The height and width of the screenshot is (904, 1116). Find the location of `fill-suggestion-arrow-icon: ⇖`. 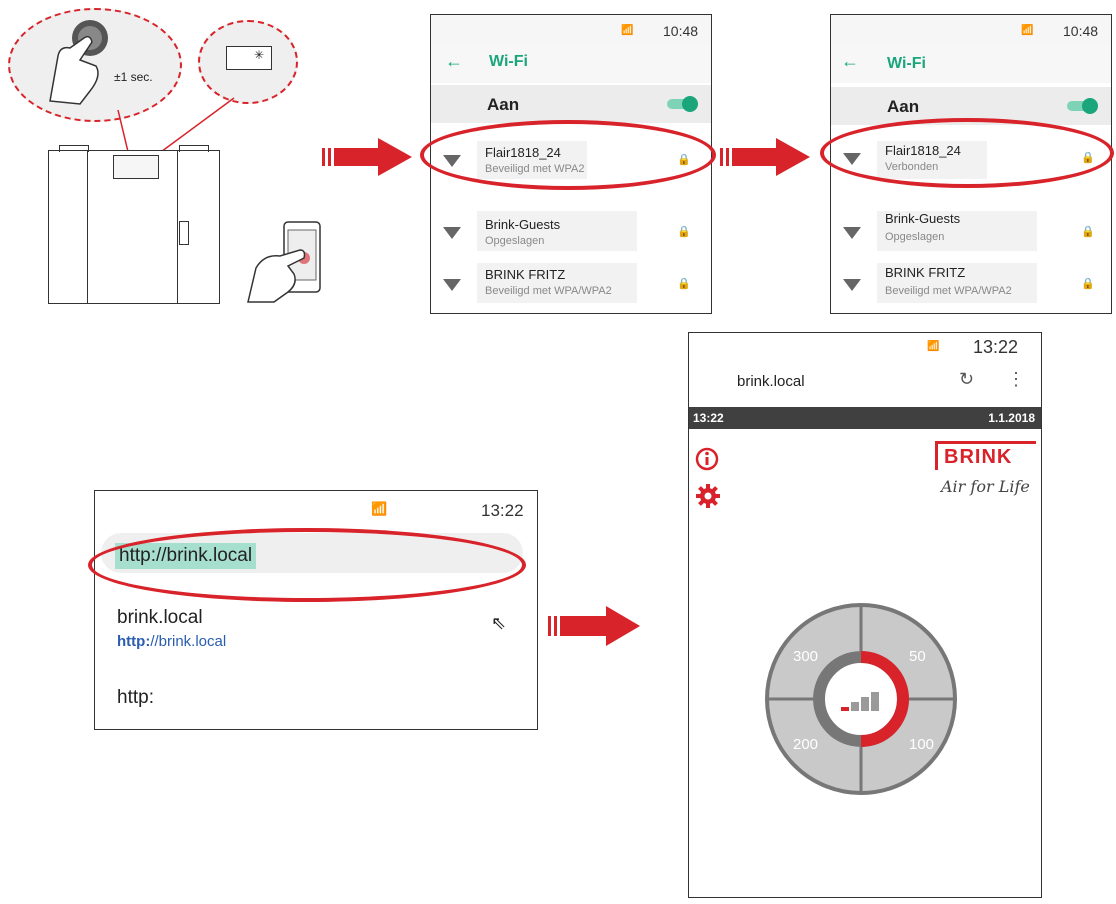

fill-suggestion-arrow-icon: ⇖ is located at coordinates (498, 623).